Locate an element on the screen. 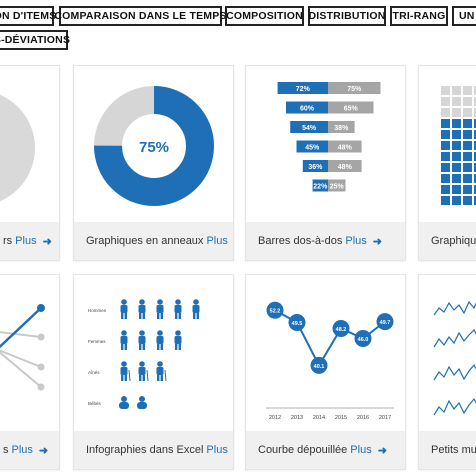 Image resolution: width=476 pixels, height=476 pixels. slope-point-highlight is located at coordinates (41, 308).